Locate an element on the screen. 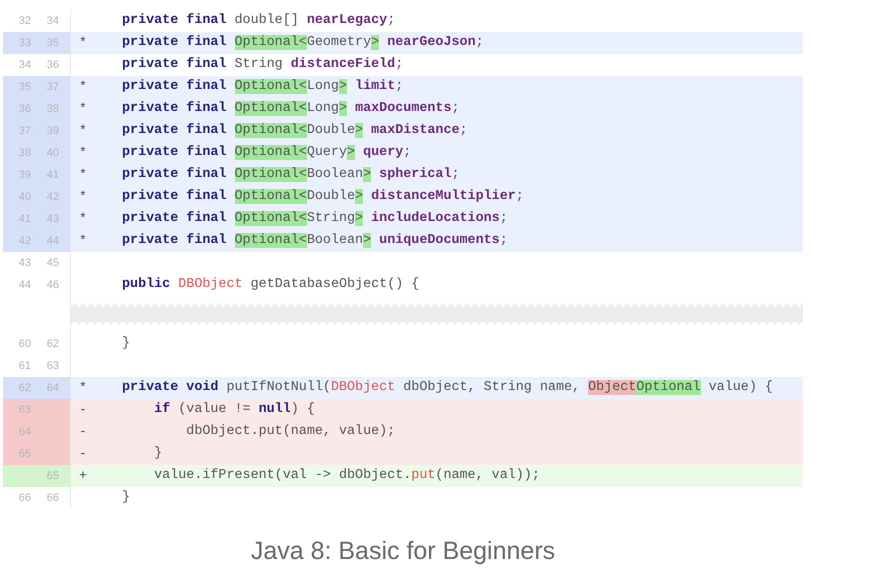 Image resolution: width=872 pixels, height=578 pixels. code-line: private final Optional<Long> limit; is located at coordinates (263, 87).